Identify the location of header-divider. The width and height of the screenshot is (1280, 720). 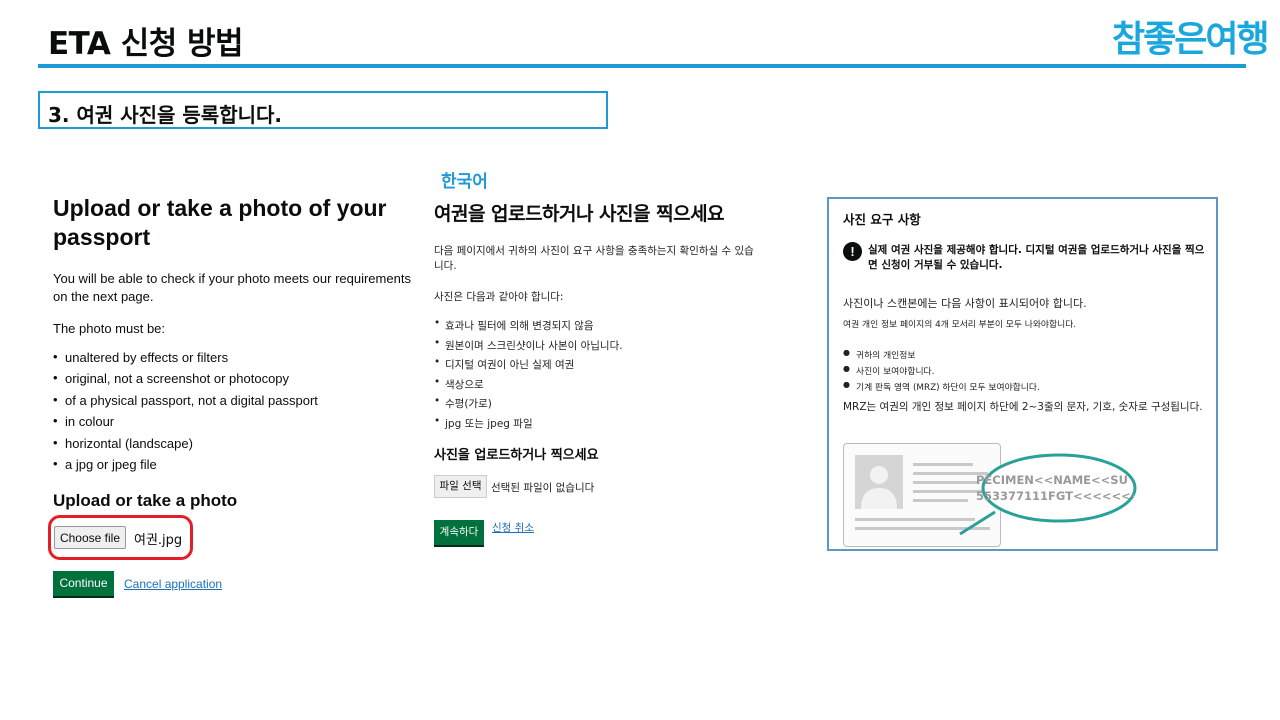
(642, 66).